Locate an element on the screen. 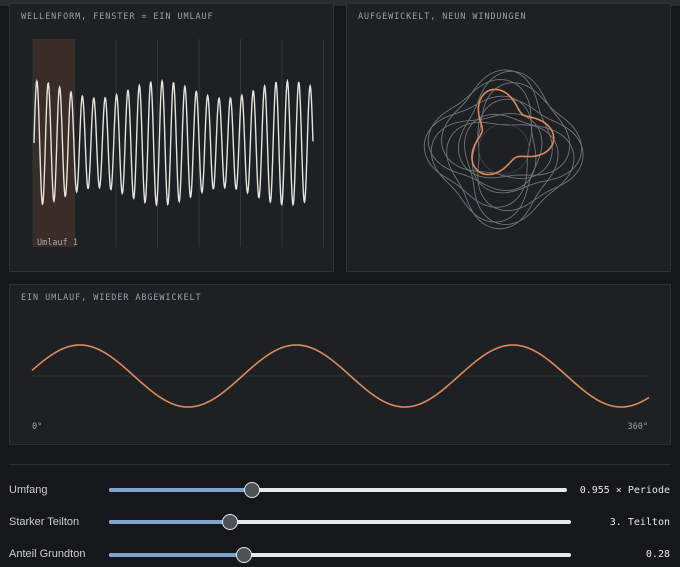 The height and width of the screenshot is (567, 680). grundton-slider is located at coordinates (340, 555).